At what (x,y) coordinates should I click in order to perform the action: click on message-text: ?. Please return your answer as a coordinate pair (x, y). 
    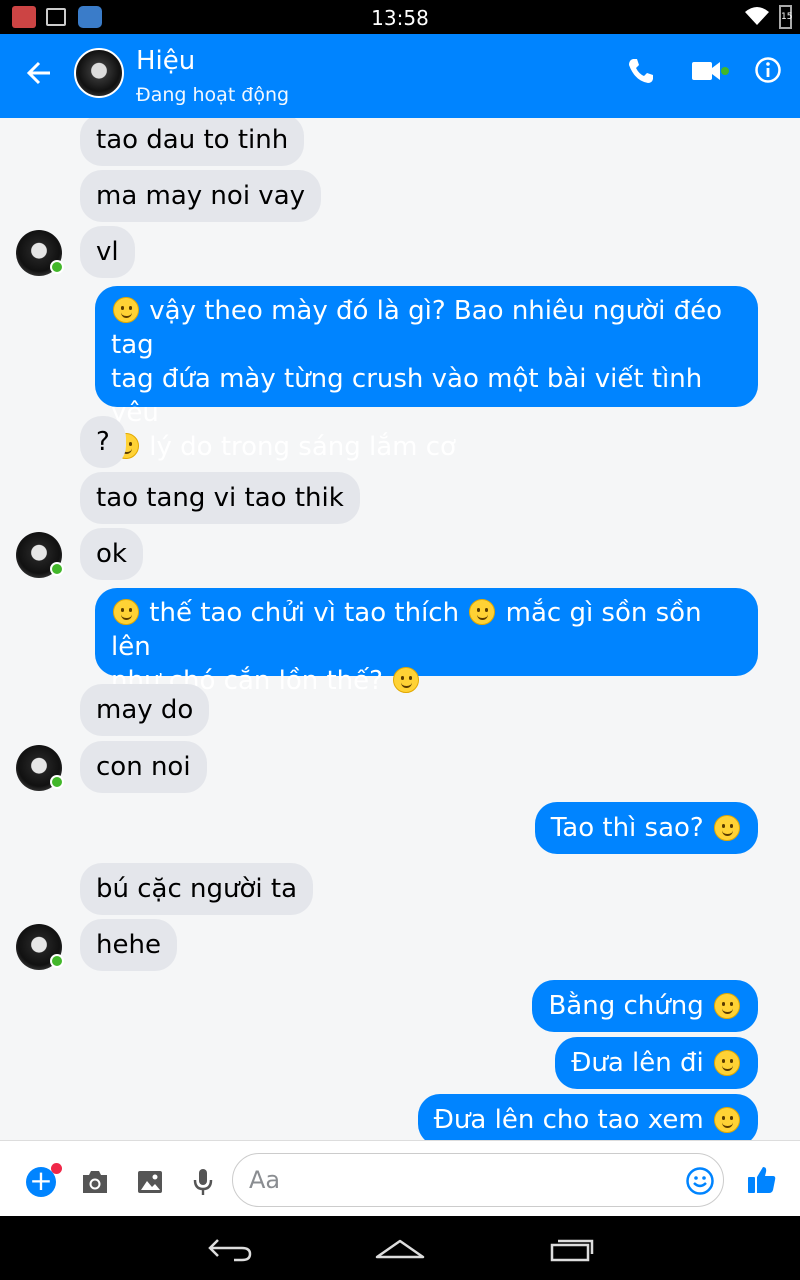
    Looking at the image, I should click on (103, 442).